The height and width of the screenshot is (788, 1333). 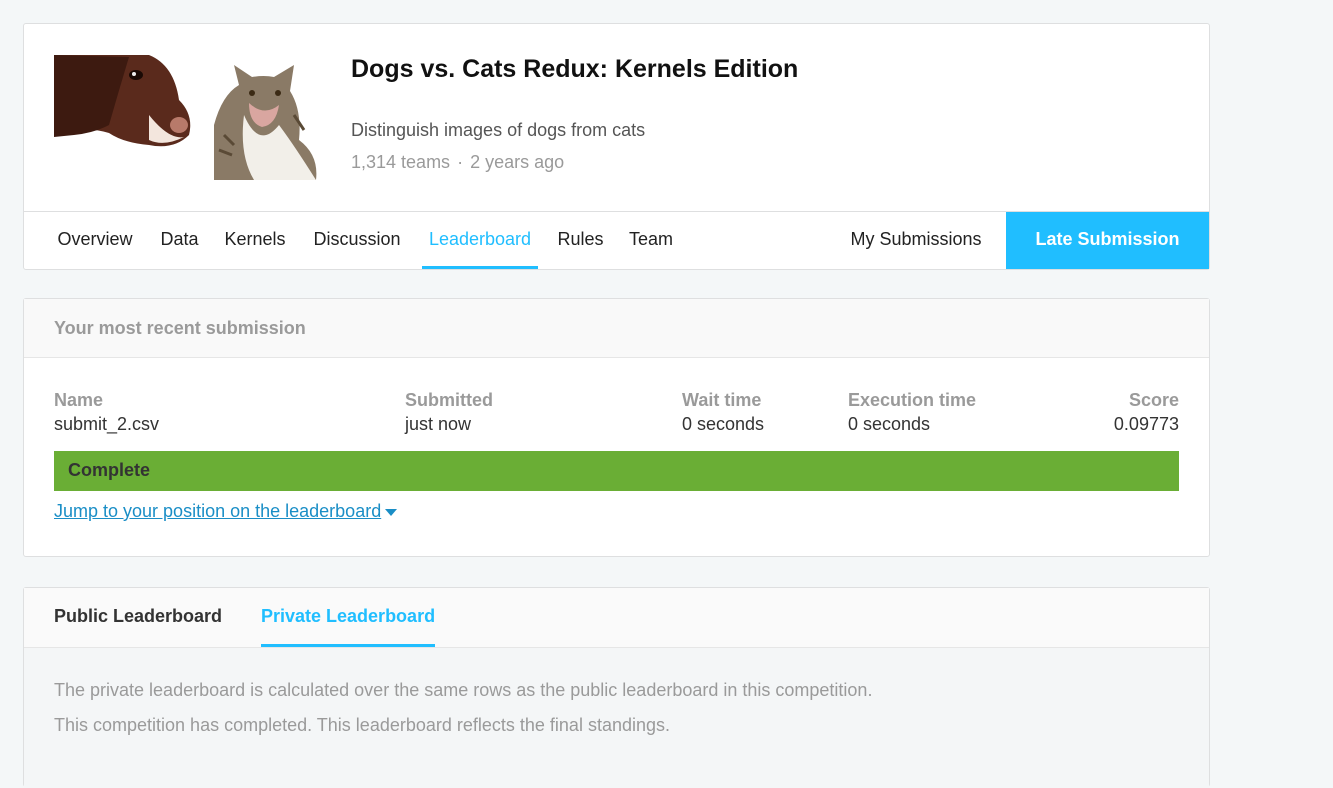 What do you see at coordinates (255, 240) in the screenshot?
I see `tab-kernels: Kernels` at bounding box center [255, 240].